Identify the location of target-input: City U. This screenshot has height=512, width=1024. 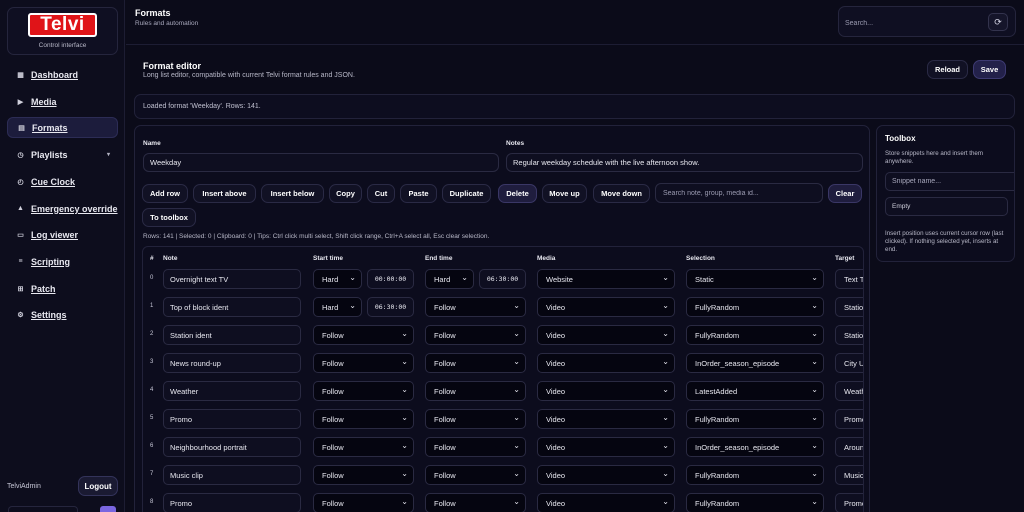
(849, 363).